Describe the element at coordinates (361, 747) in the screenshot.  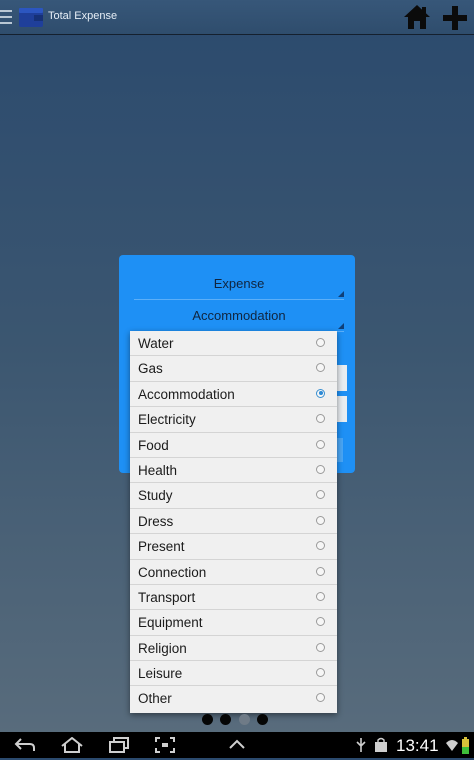
I see `usb-icon` at that location.